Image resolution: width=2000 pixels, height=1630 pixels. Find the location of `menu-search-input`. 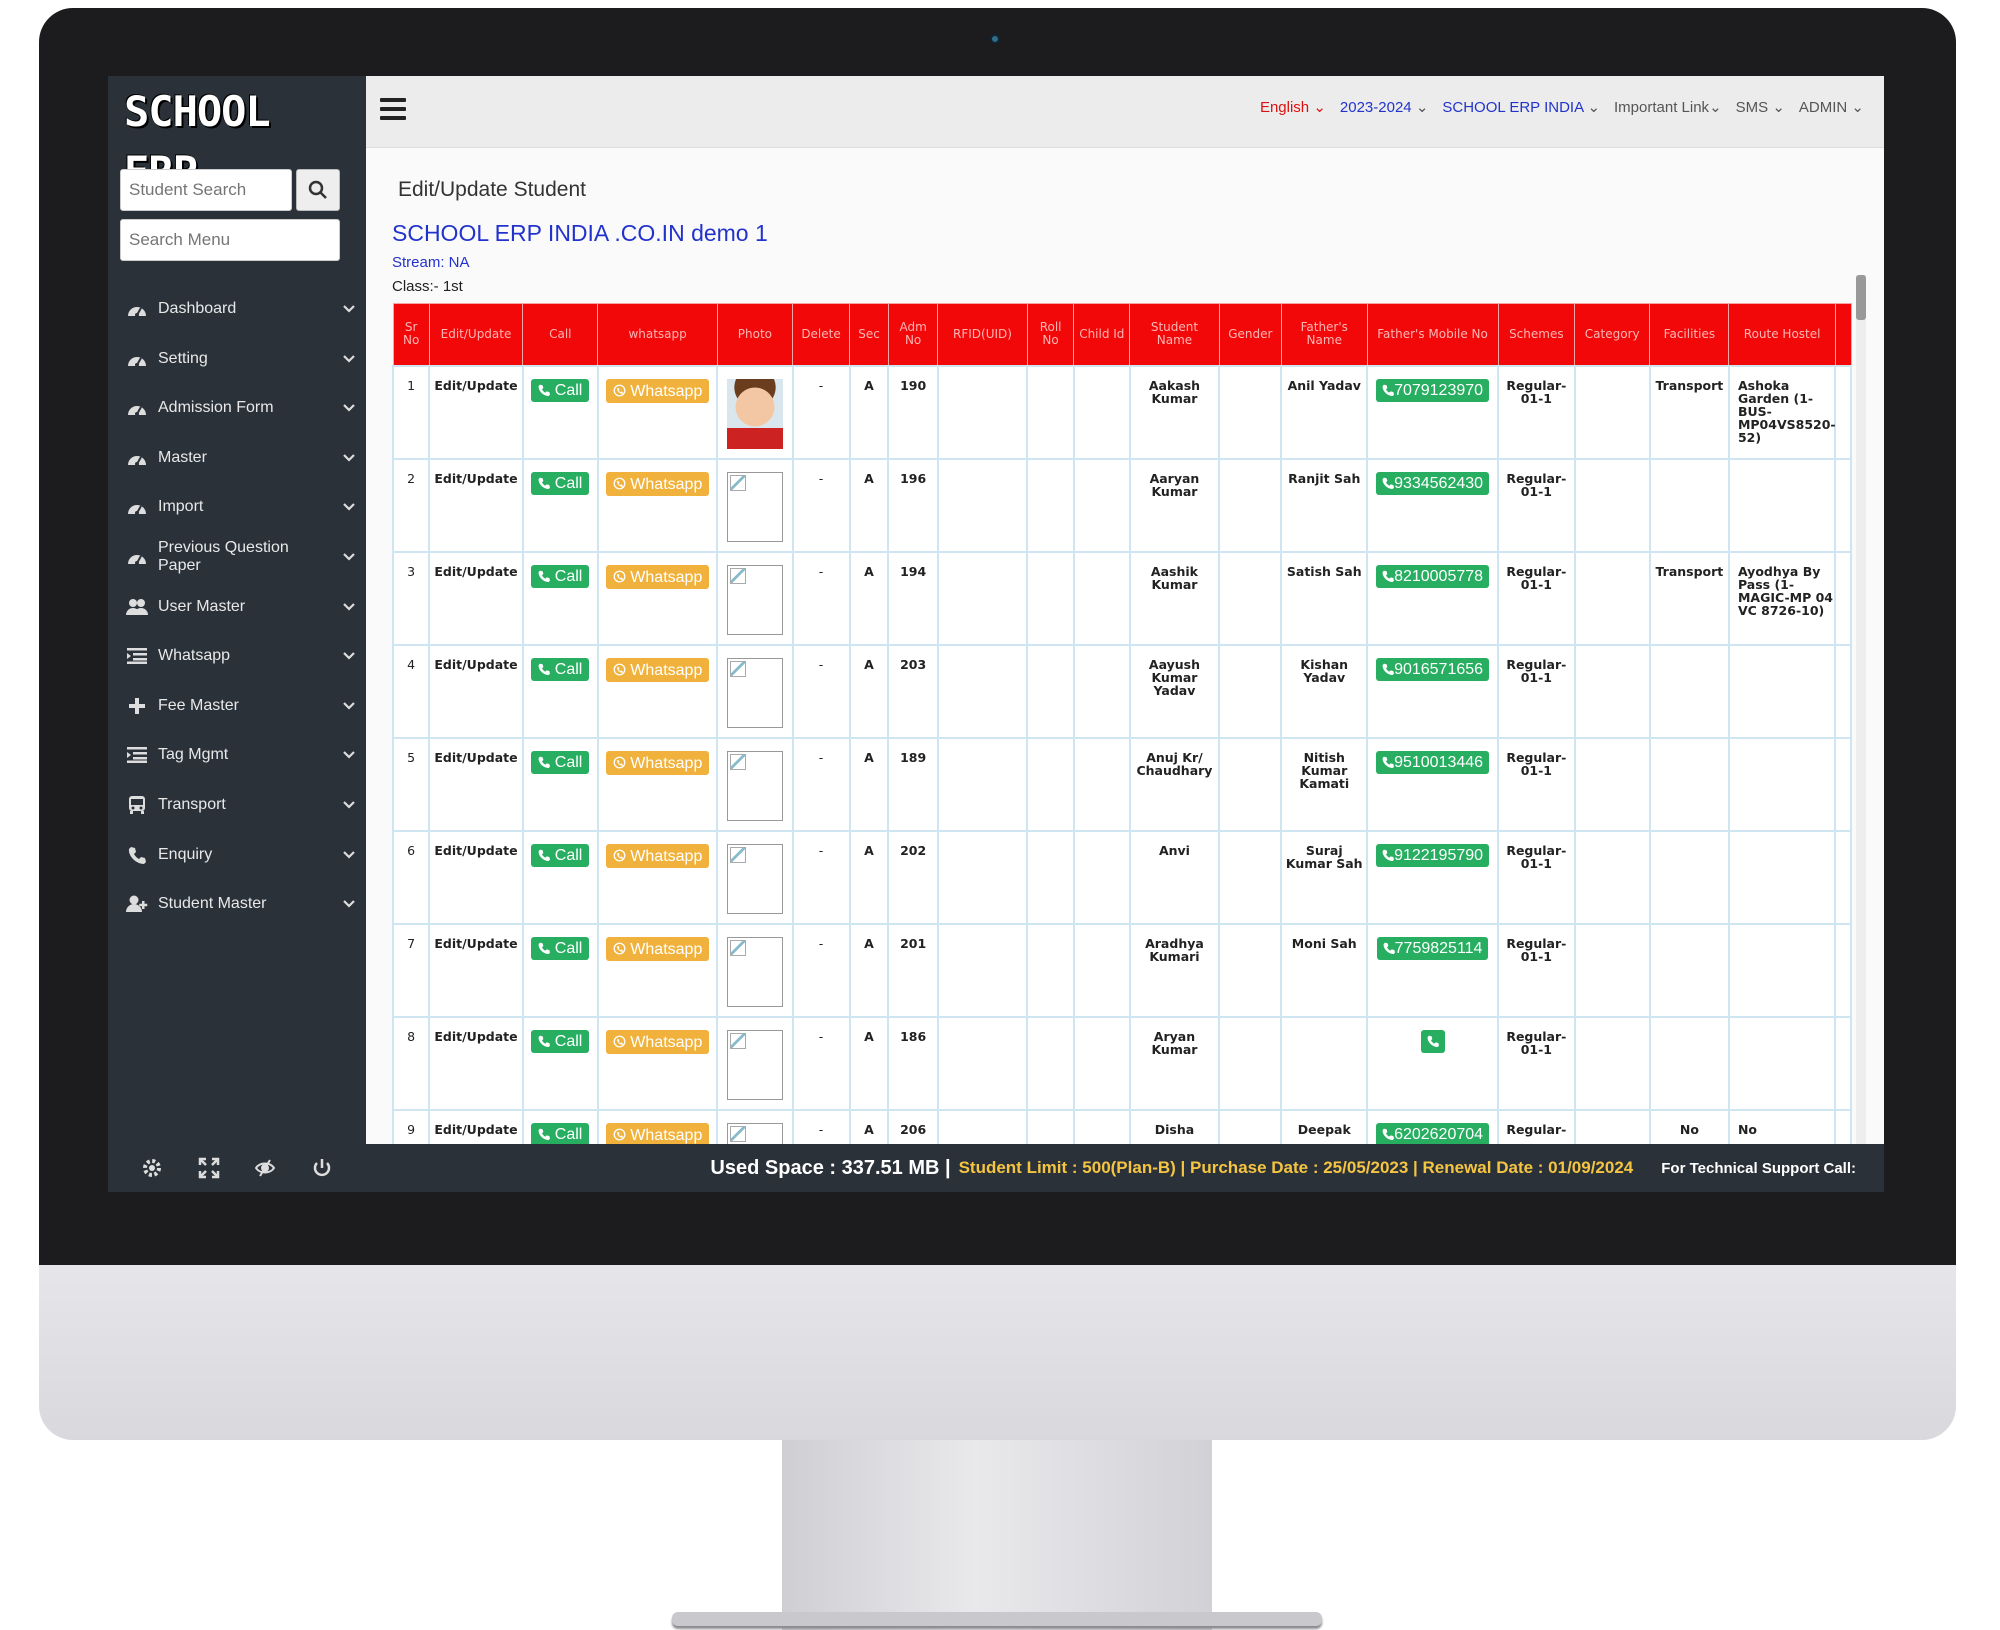

menu-search-input is located at coordinates (230, 240).